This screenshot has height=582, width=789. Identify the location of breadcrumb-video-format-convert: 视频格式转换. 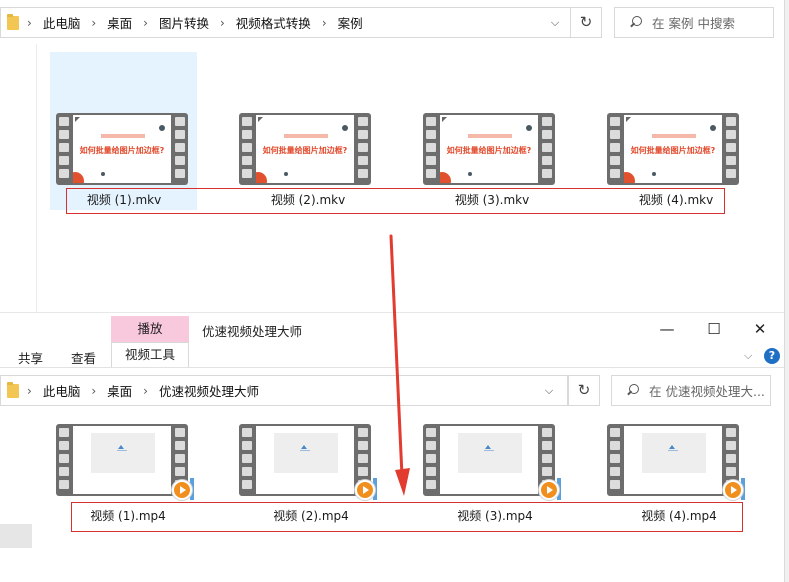
(273, 22).